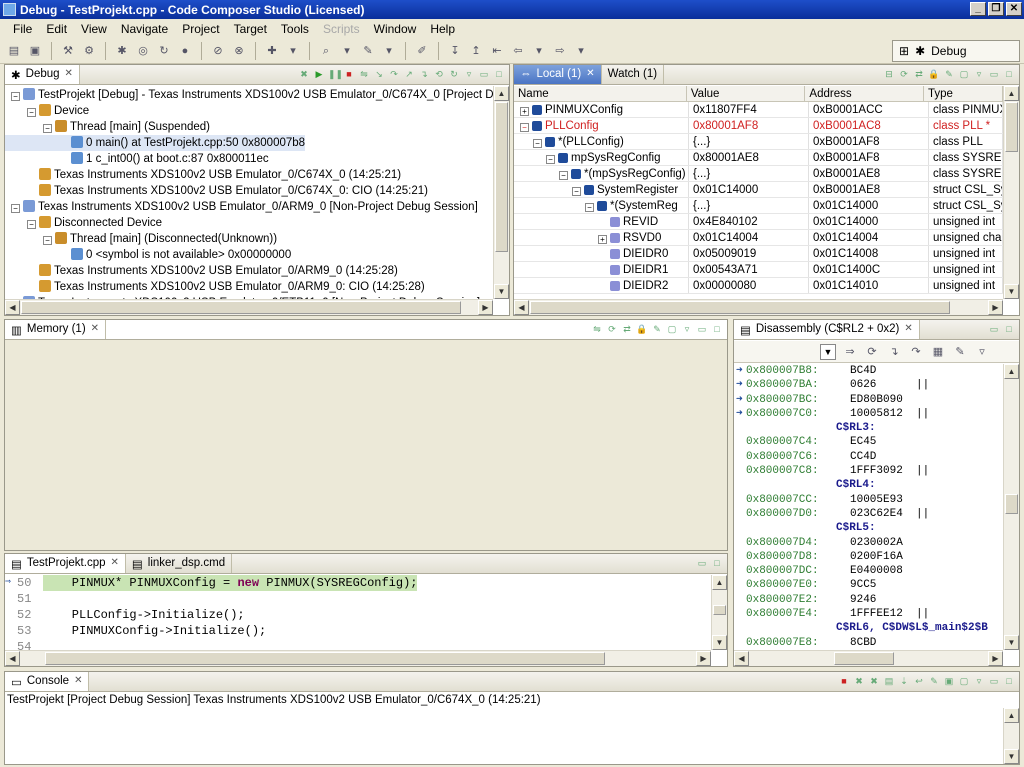  Describe the element at coordinates (964, 681) in the screenshot. I see `open-console-icon: ▢` at that location.